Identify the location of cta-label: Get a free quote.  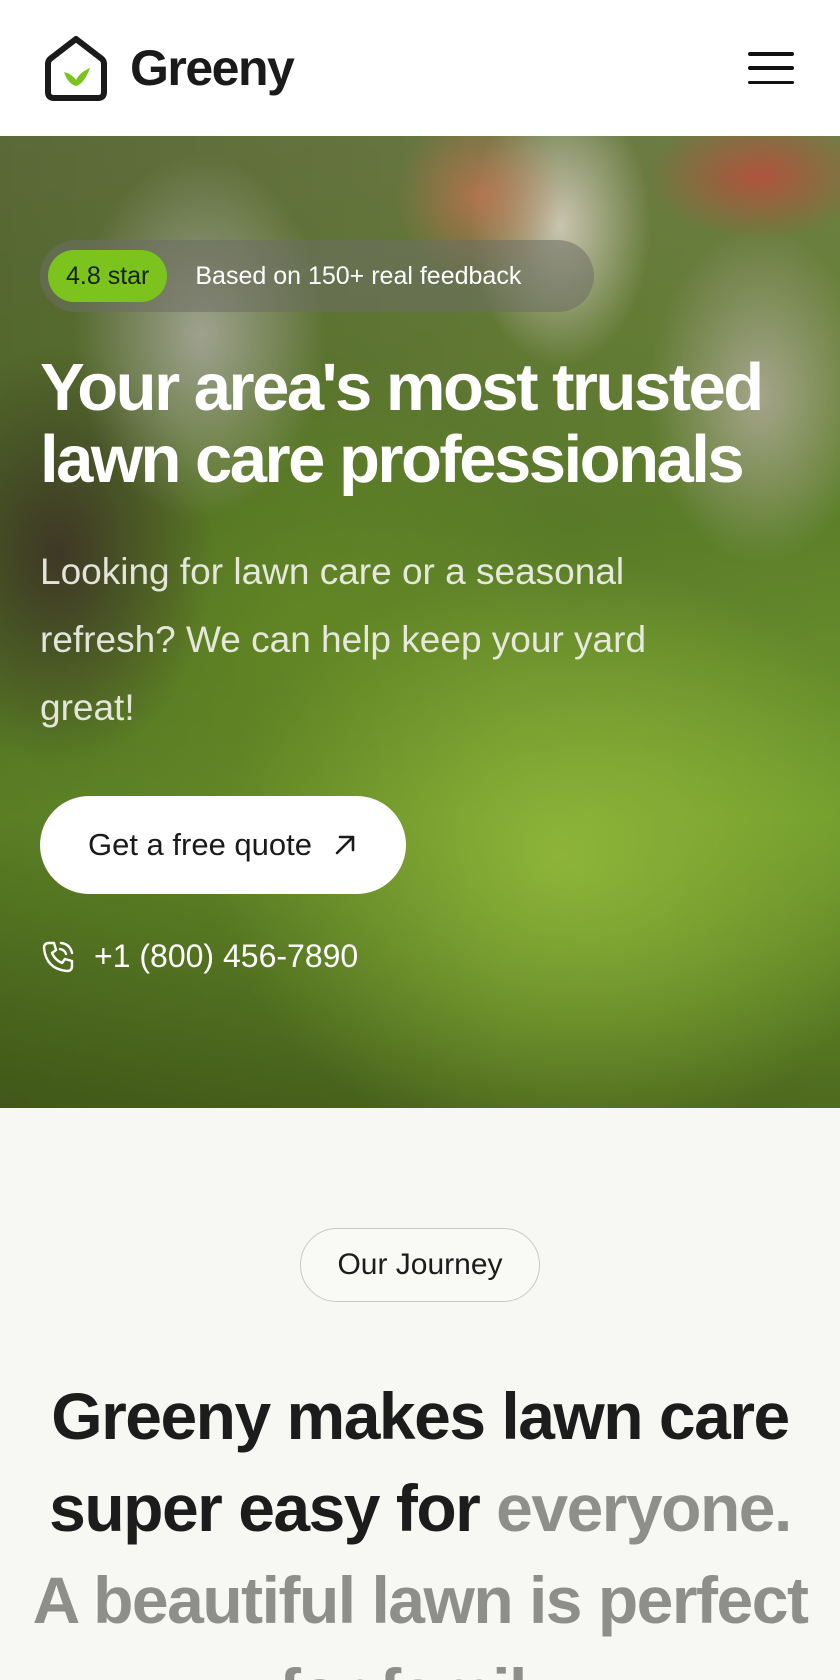
(200, 844).